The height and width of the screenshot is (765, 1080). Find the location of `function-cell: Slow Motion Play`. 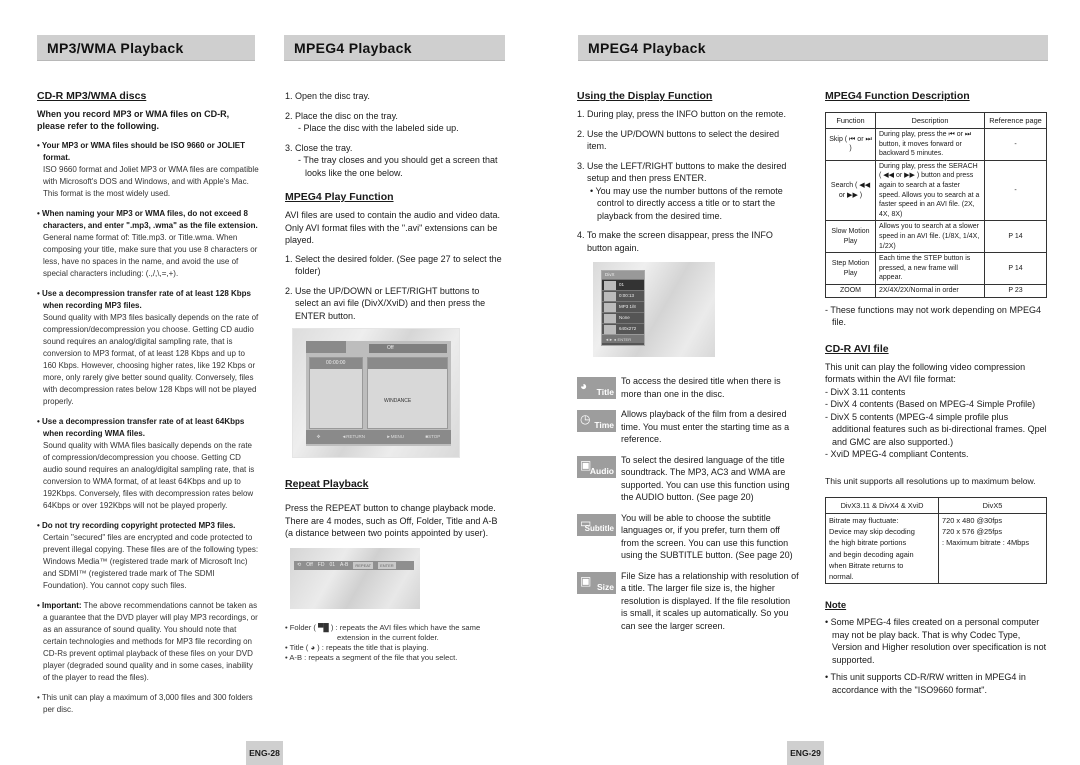

function-cell: Slow Motion Play is located at coordinates (850, 237).